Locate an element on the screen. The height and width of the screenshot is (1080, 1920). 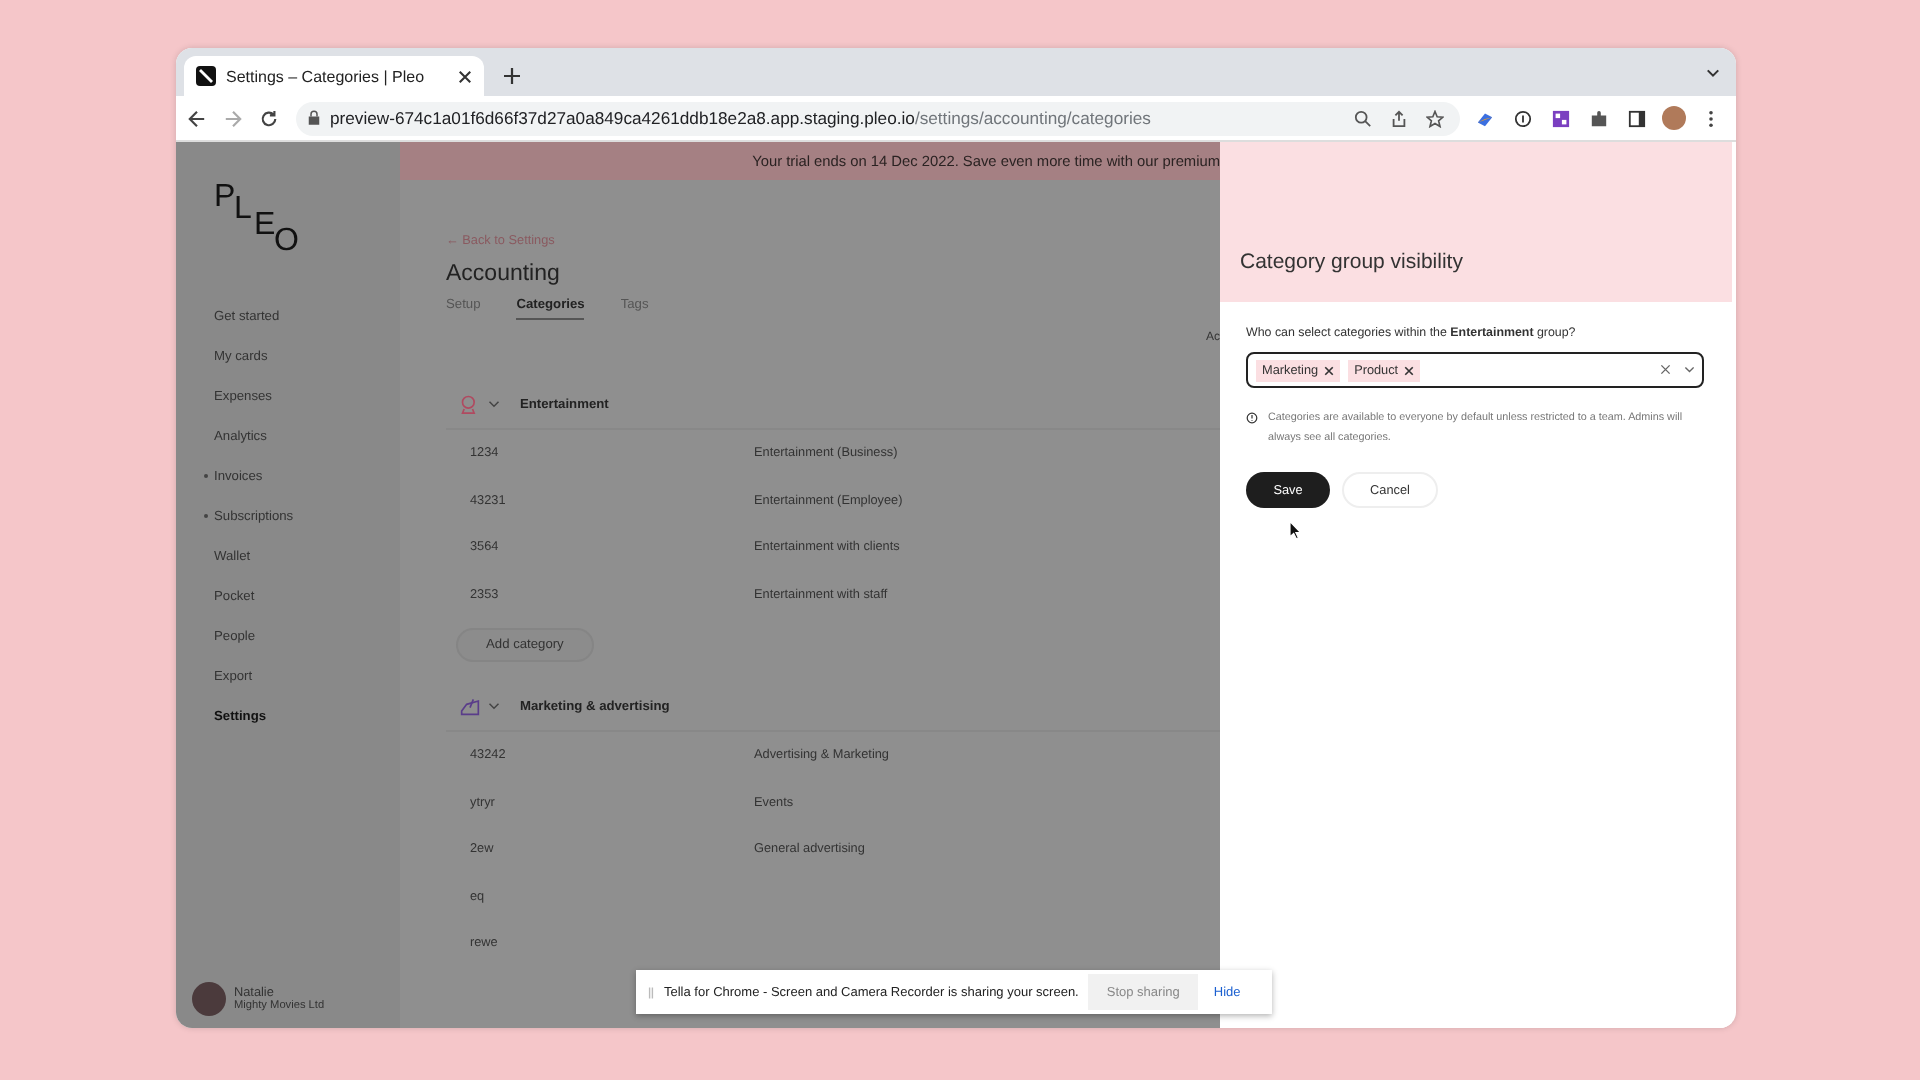
browser-tab: Settings – Categories | Pleo is located at coordinates (334, 76).